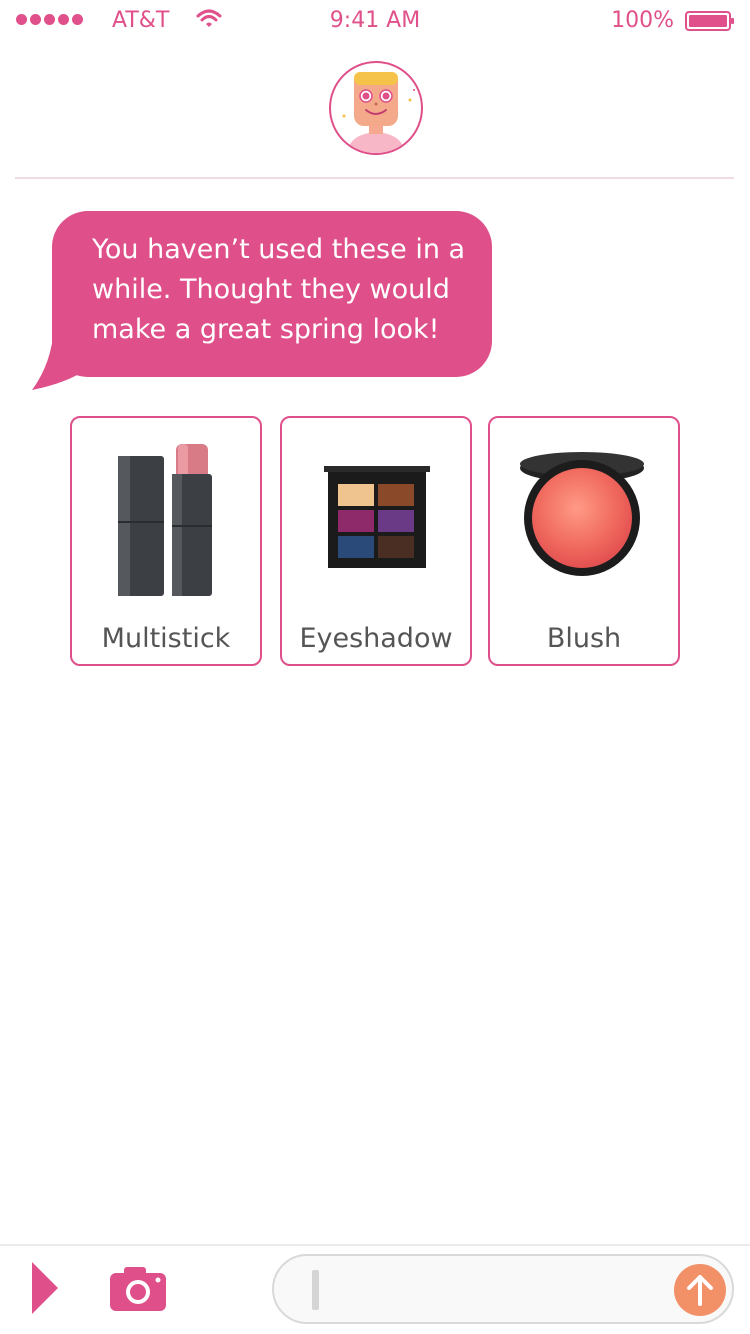 The image size is (750, 1334). I want to click on text-cursor, so click(315, 1290).